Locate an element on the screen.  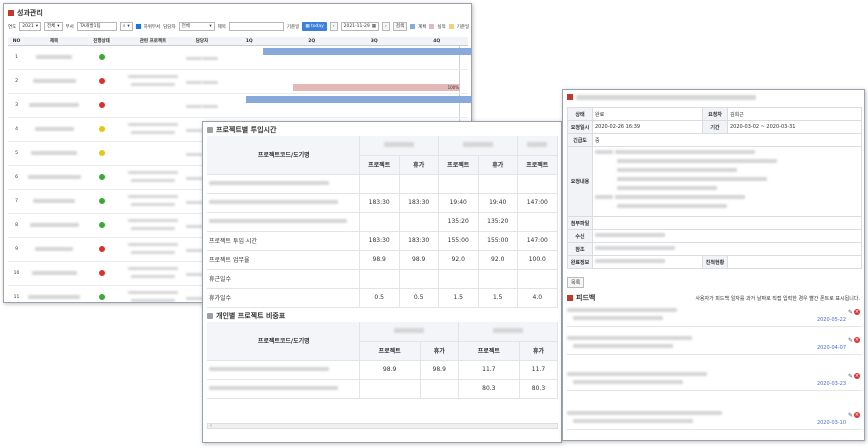
table-row: 3 95.2% is located at coordinates (239, 106).